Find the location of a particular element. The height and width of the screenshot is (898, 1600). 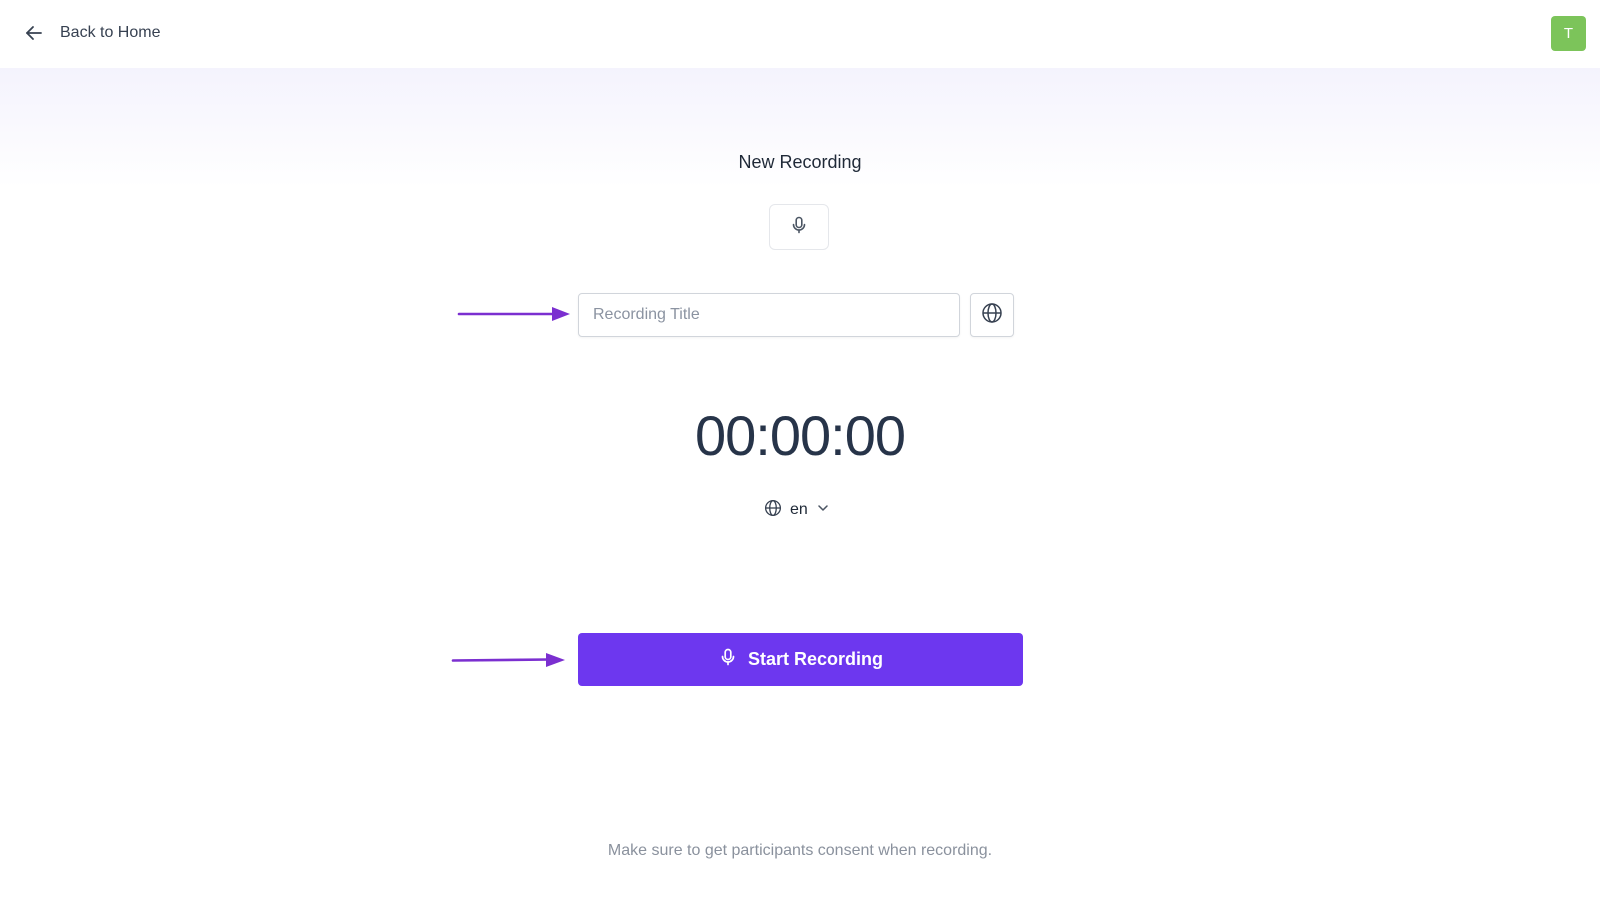

avatar: T is located at coordinates (1568, 33).